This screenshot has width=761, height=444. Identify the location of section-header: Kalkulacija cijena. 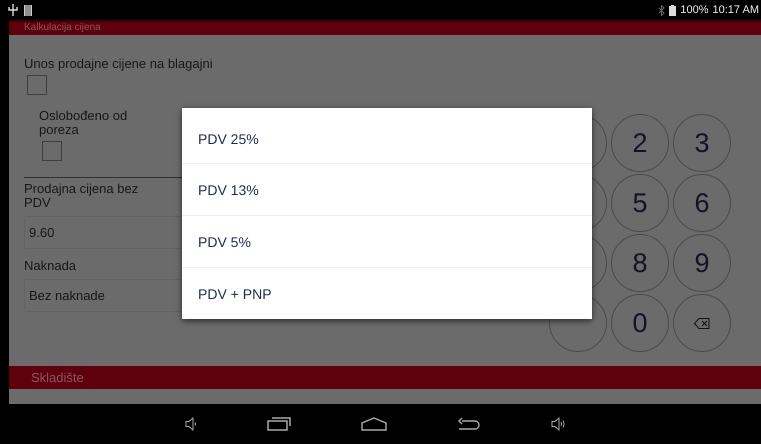
(385, 28).